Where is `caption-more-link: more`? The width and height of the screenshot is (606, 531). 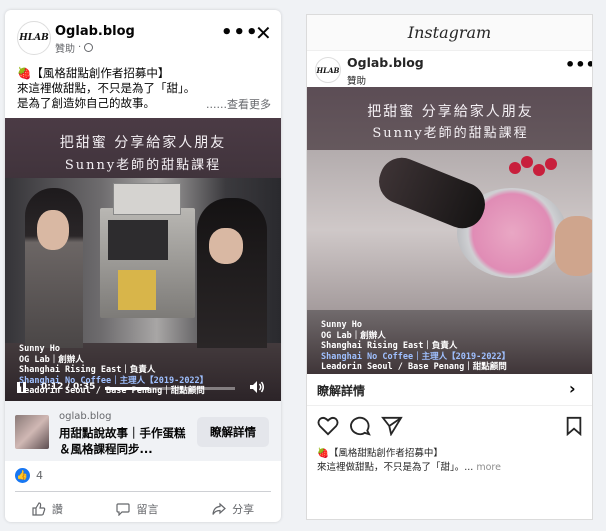
caption-more-link: more is located at coordinates (488, 467).